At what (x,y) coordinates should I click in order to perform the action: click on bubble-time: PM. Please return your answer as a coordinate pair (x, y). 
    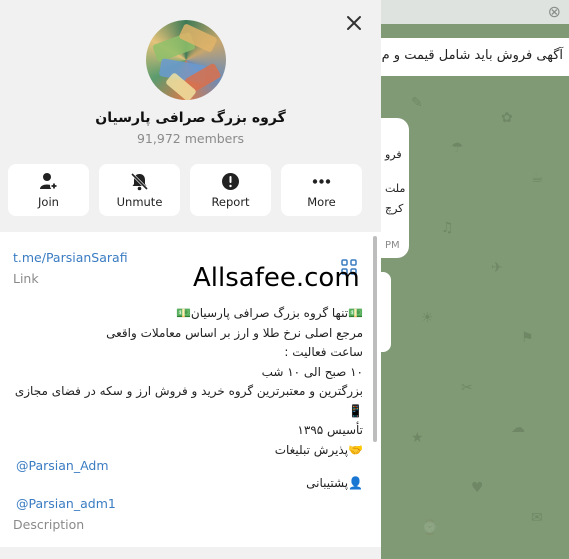
    Looking at the image, I should click on (392, 245).